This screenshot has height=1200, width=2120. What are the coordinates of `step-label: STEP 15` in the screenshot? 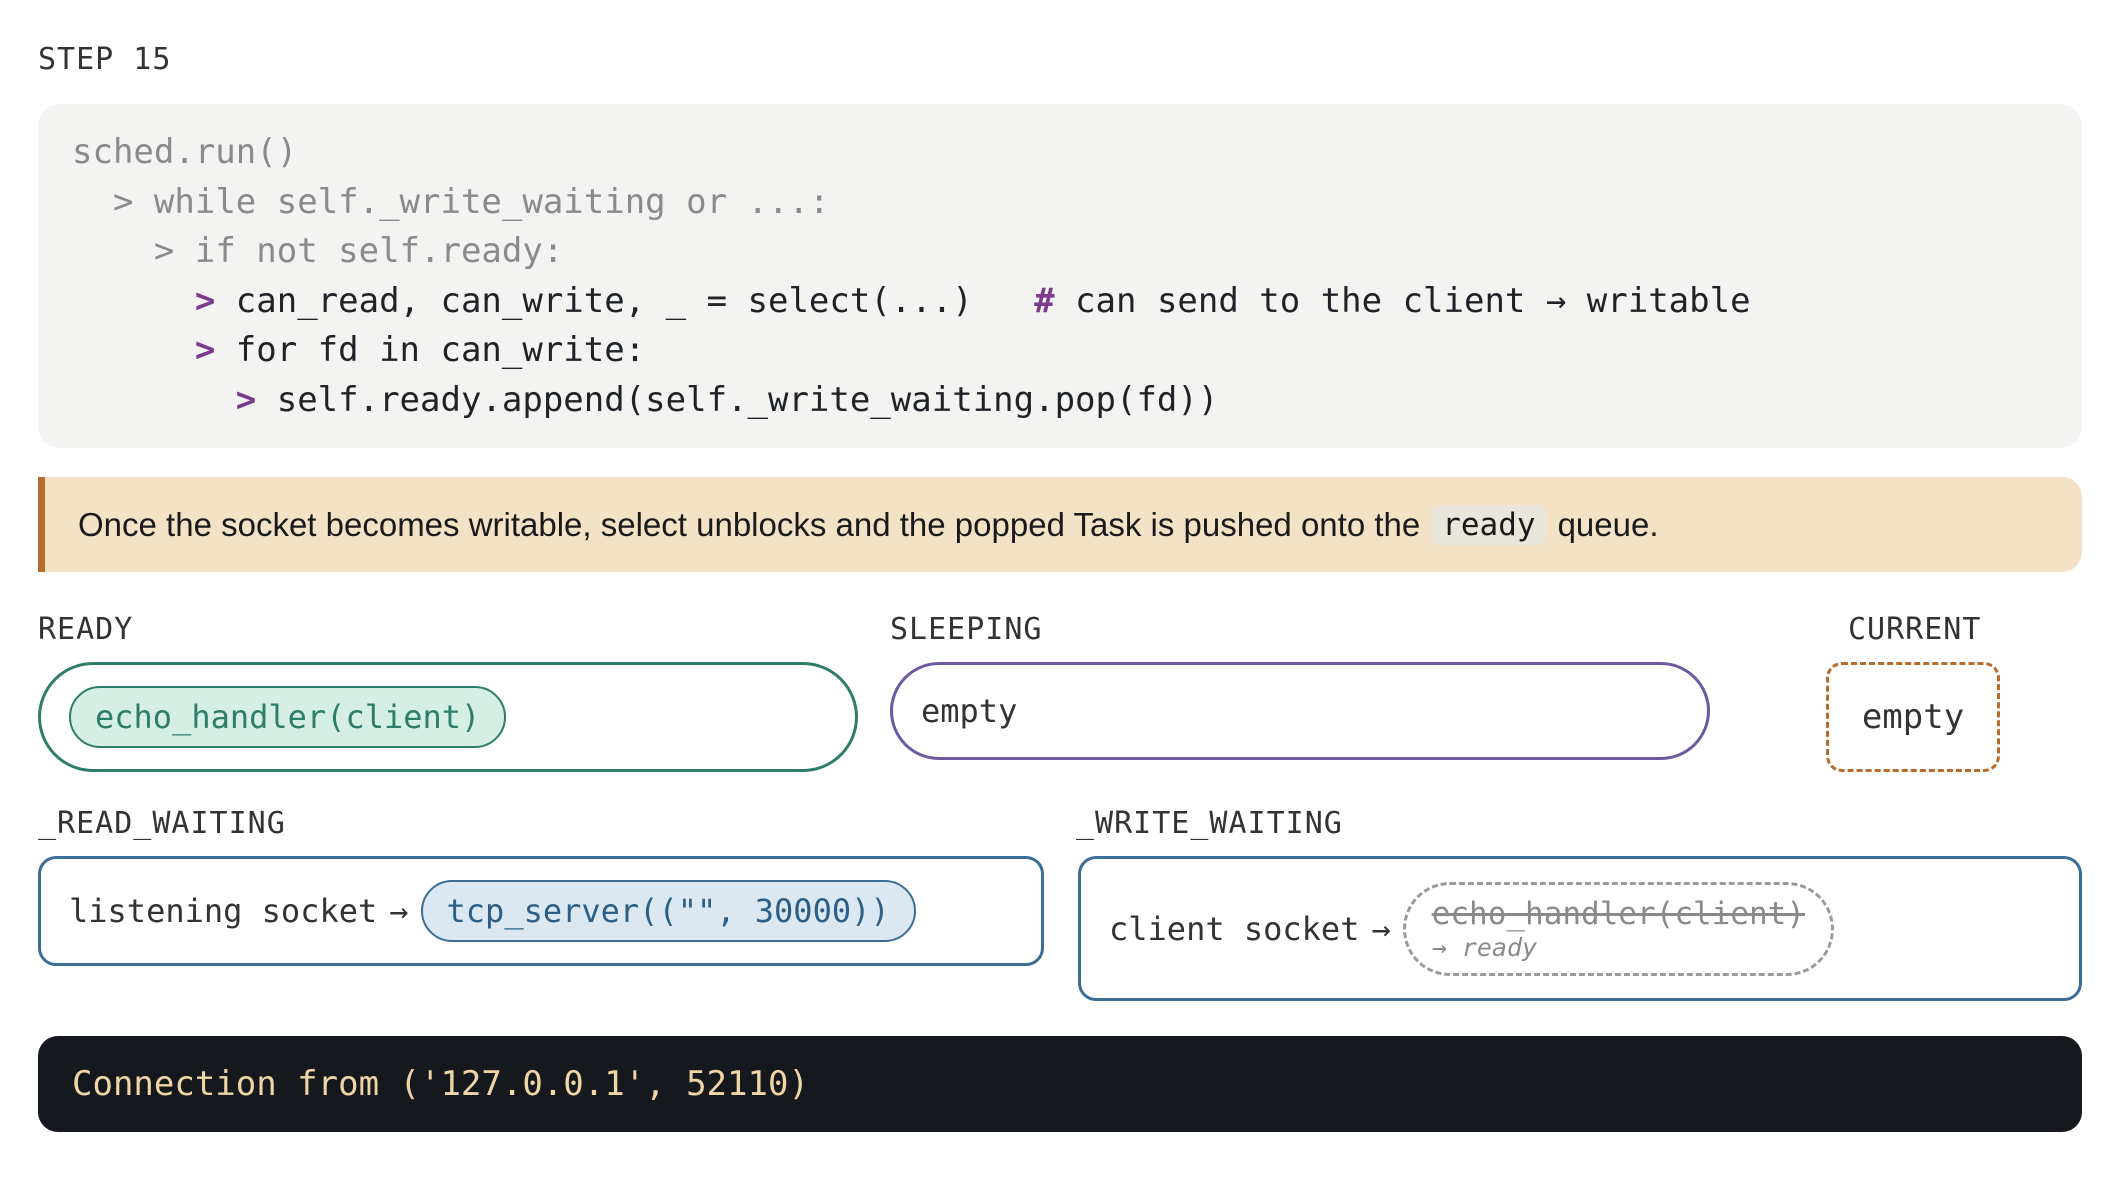 It's located at (105, 59).